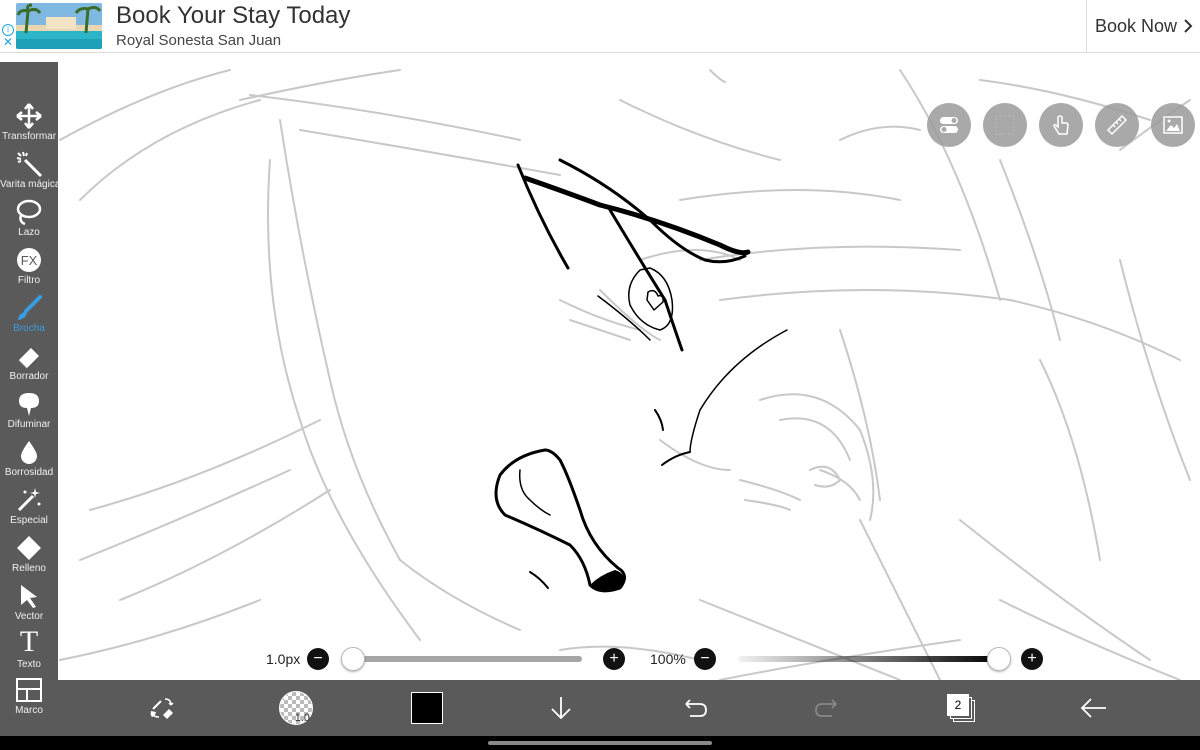 Image resolution: width=1200 pixels, height=750 pixels. Describe the element at coordinates (614, 659) in the screenshot. I see `brush-size-increase-button: +` at that location.